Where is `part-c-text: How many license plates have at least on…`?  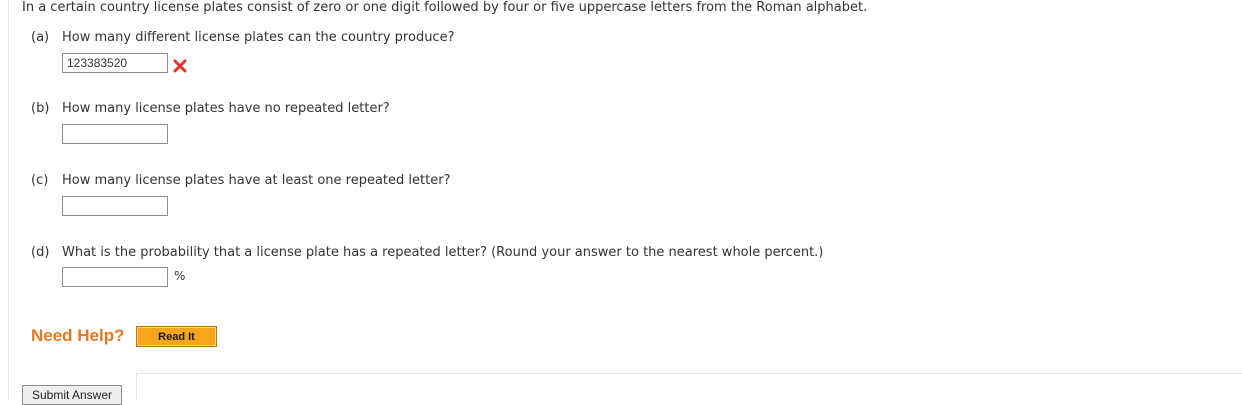 part-c-text: How many license plates have at least on… is located at coordinates (256, 180).